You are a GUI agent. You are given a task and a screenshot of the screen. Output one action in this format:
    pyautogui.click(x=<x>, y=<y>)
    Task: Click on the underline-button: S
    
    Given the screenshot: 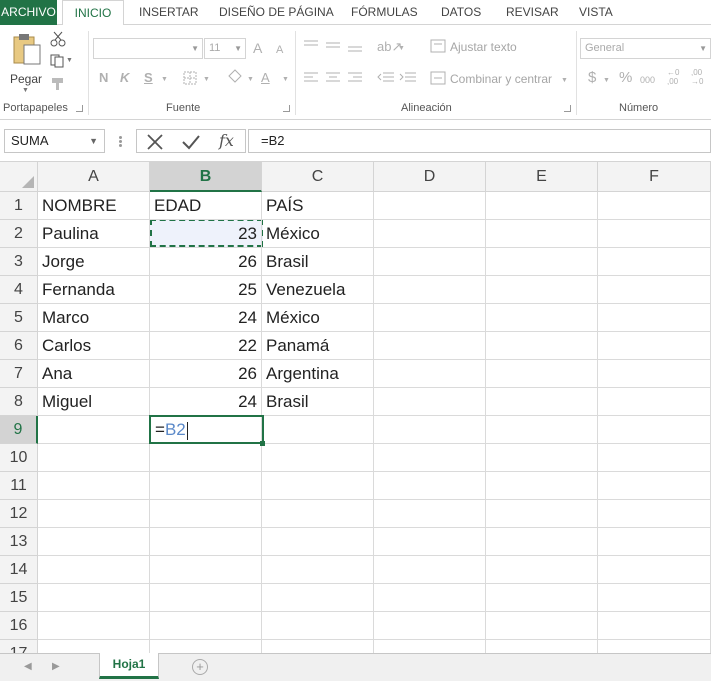 What is the action you would take?
    pyautogui.click(x=148, y=78)
    